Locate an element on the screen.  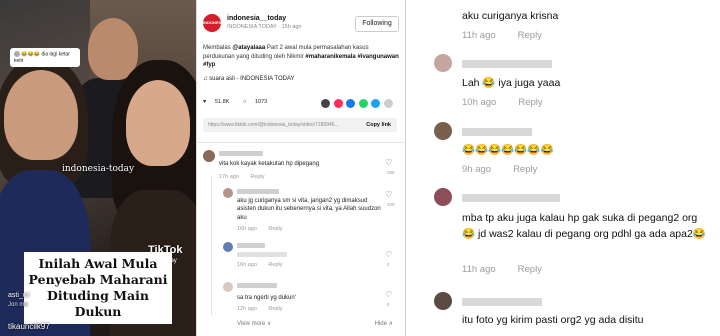
video-inset-comment: 😂😂😂 dia lagi ketar ketir is located at coordinates (45, 58).